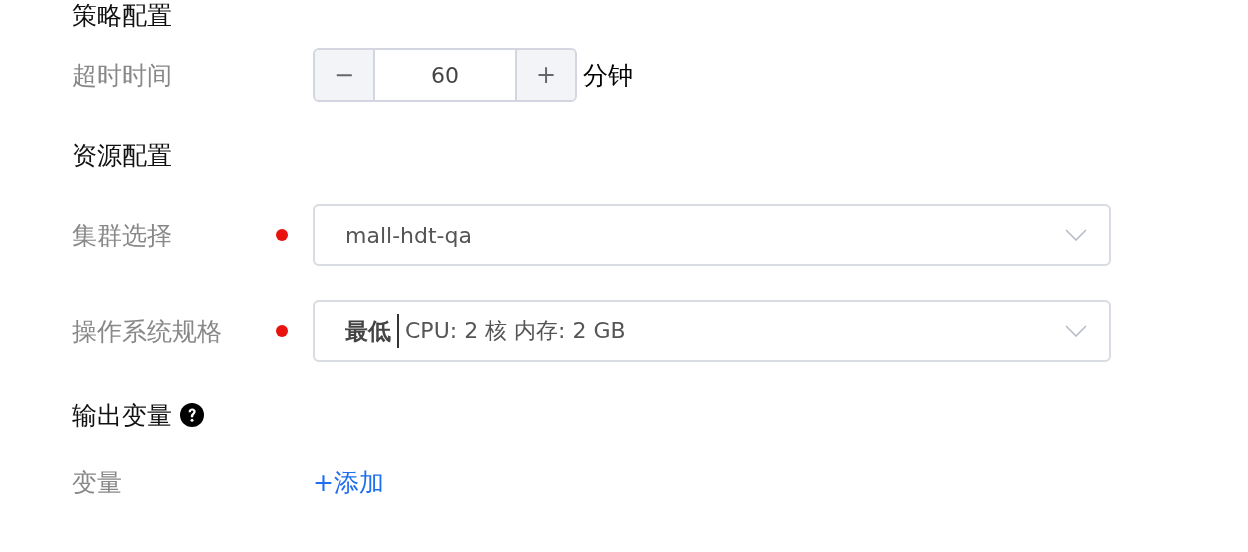 This screenshot has height=552, width=1248. I want to click on select-value: mall-hdt-qa, so click(409, 235).